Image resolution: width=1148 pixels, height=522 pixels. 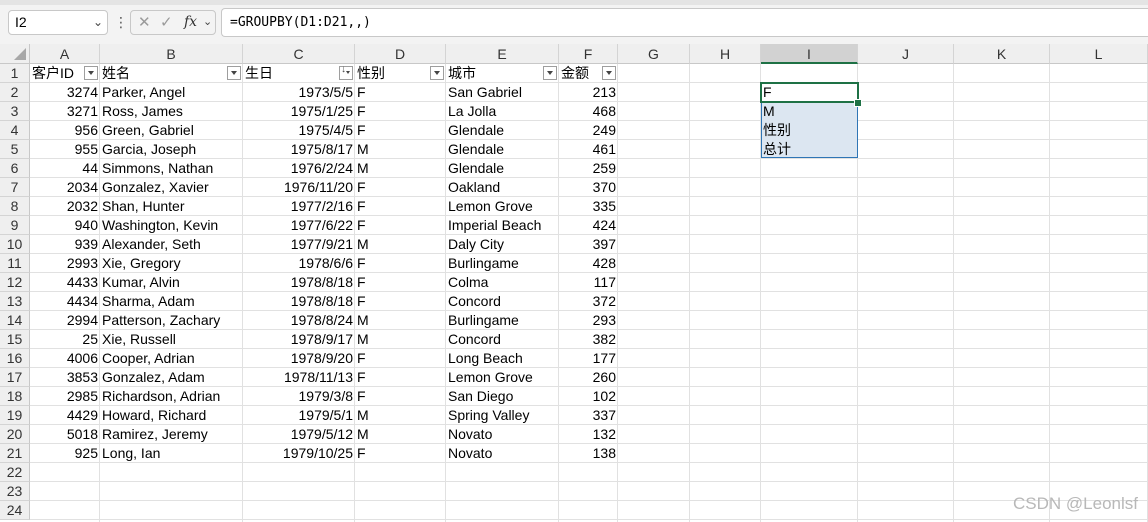 What do you see at coordinates (588, 339) in the screenshot?
I see `cell-amount: 382` at bounding box center [588, 339].